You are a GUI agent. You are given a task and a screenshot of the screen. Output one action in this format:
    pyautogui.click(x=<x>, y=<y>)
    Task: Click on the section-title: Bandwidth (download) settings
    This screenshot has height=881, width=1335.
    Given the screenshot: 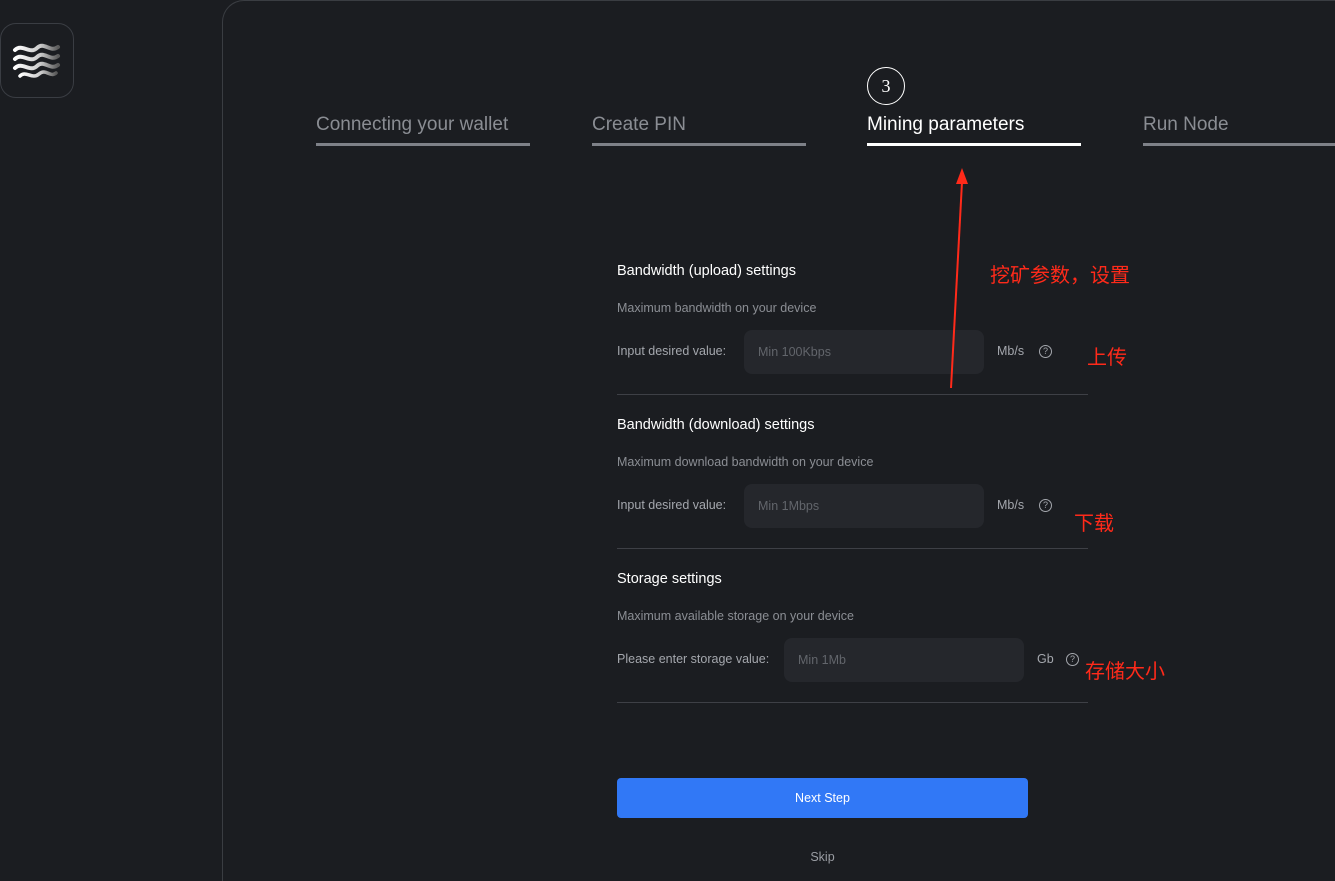 What is the action you would take?
    pyautogui.click(x=716, y=425)
    